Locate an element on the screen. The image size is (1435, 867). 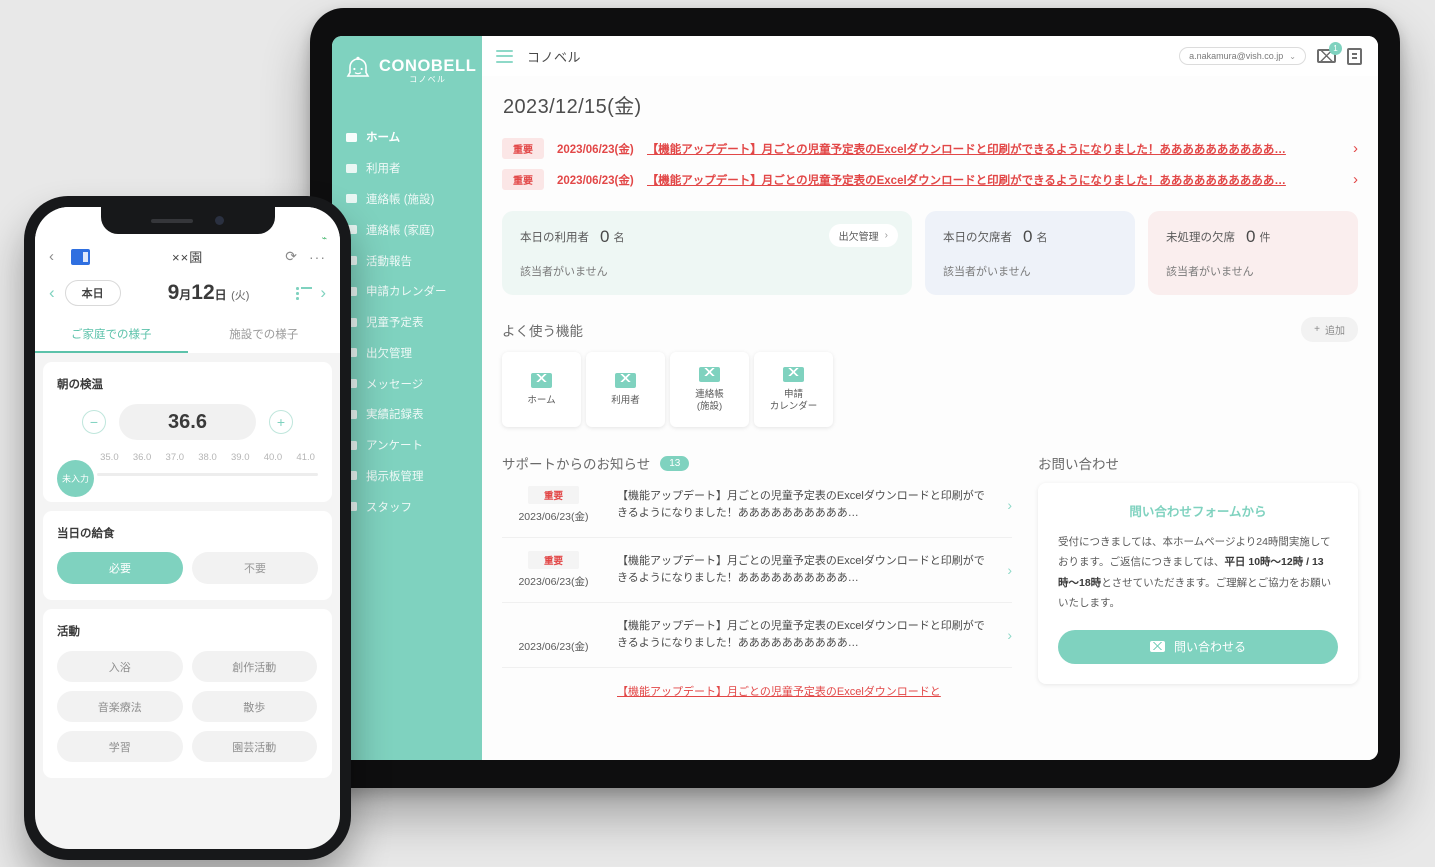
activity-chip-walk: 散歩 is located at coordinates (254, 706).